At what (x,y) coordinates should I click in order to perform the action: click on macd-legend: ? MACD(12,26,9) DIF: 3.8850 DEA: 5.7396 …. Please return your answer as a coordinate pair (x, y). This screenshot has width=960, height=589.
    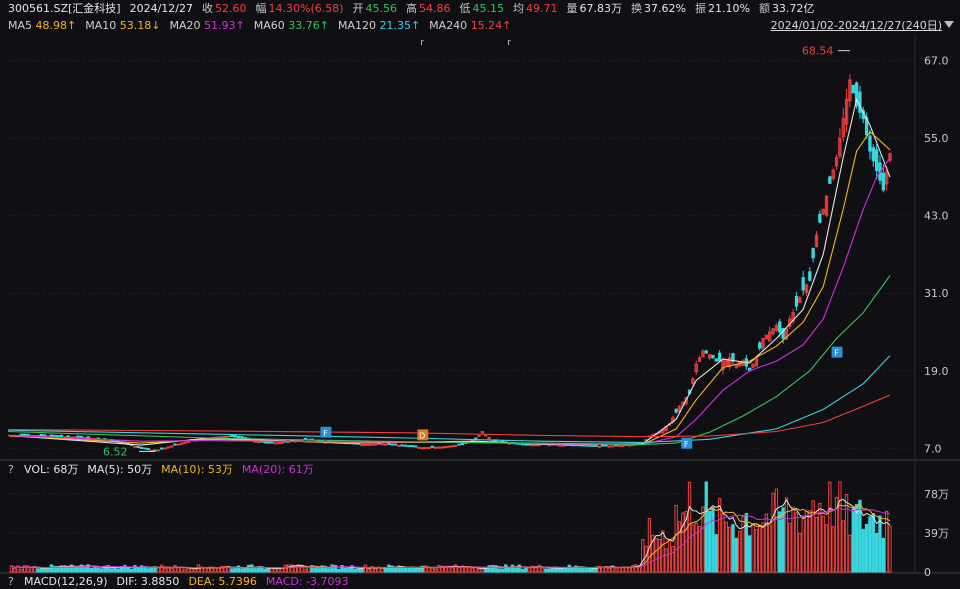
    Looking at the image, I should click on (480, 581).